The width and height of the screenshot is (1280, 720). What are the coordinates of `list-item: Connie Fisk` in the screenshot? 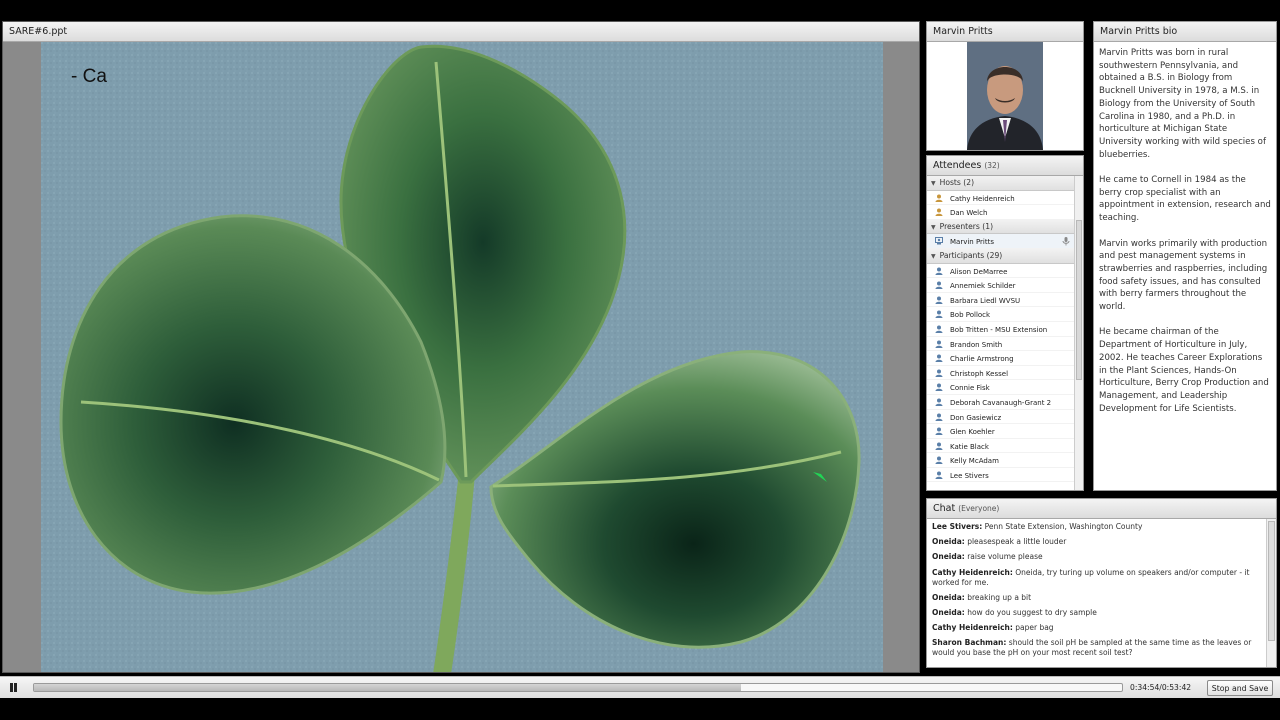 It's located at (1001, 387).